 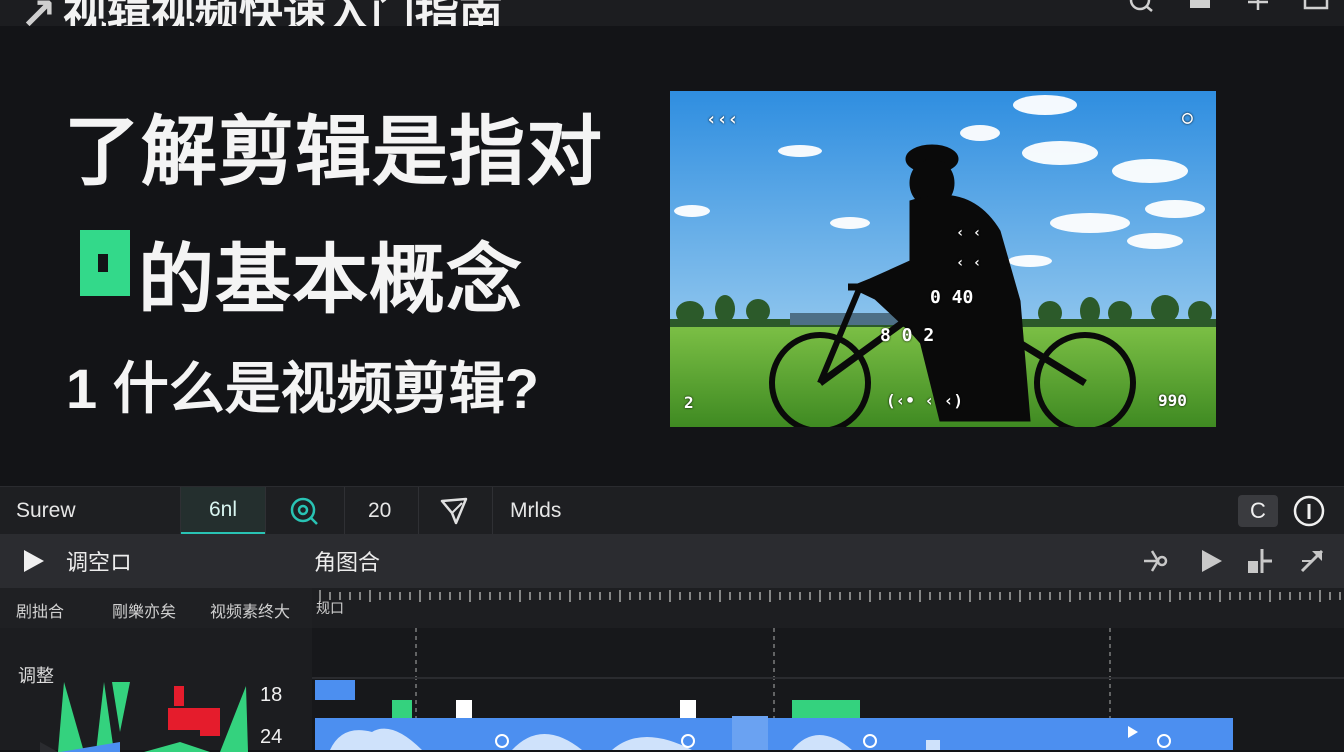 What do you see at coordinates (1187, 117) in the screenshot?
I see `overlay-top-right: ○` at bounding box center [1187, 117].